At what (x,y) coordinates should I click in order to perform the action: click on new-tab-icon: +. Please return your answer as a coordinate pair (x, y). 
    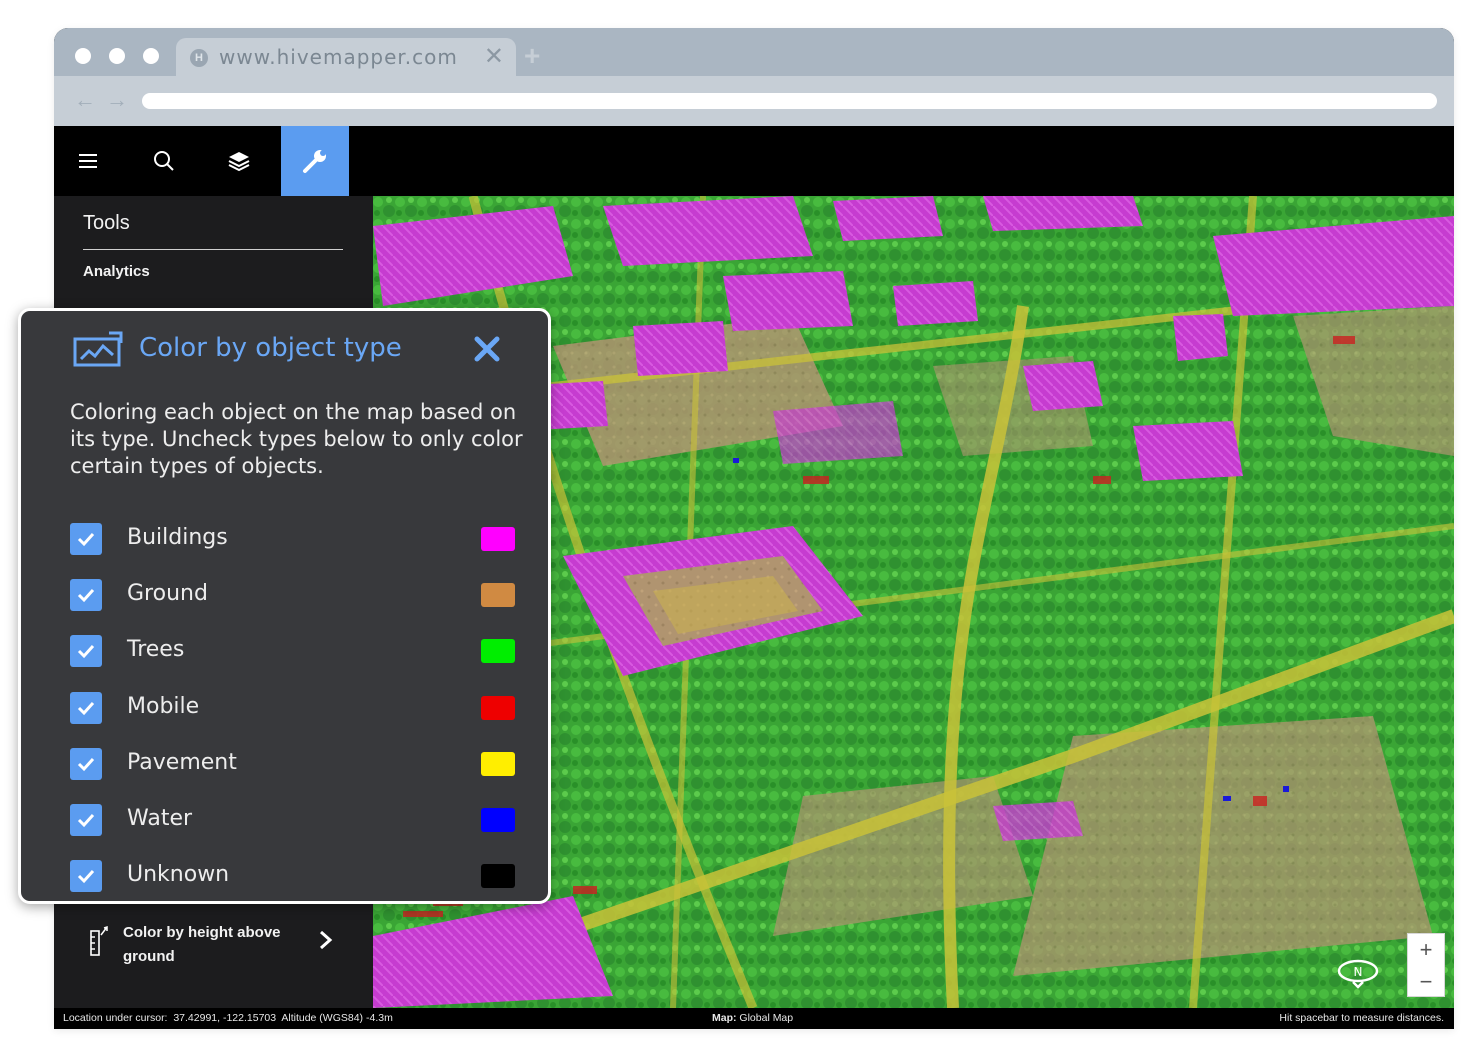
    Looking at the image, I should click on (532, 56).